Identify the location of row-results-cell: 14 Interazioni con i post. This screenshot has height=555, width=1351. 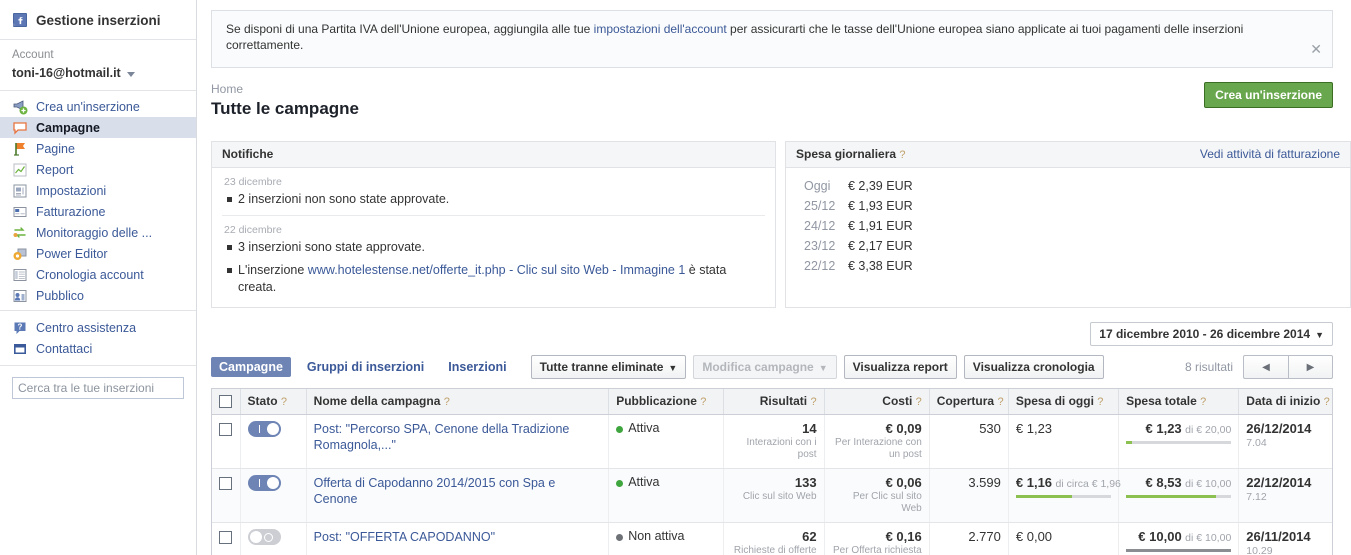
(774, 442).